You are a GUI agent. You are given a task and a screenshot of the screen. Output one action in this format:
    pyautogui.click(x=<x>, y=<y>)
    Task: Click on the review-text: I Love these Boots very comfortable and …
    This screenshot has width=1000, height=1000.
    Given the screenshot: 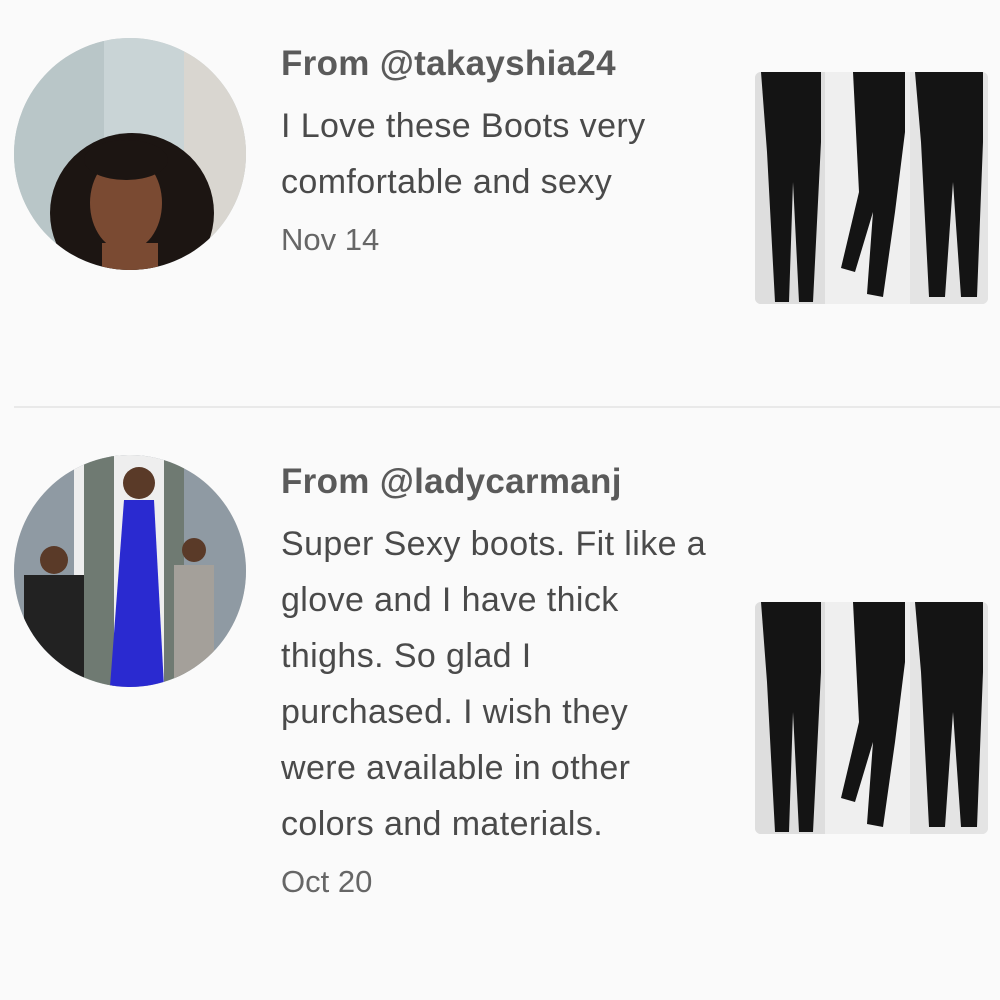 What is the action you would take?
    pyautogui.click(x=463, y=154)
    